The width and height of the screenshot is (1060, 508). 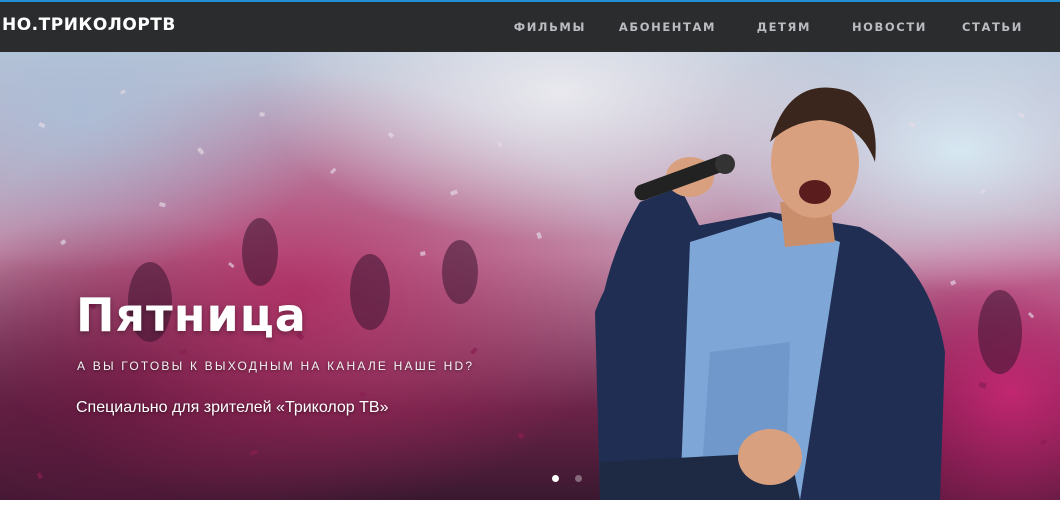 What do you see at coordinates (232, 407) in the screenshot?
I see `hero-text: Специально для зрителей «Триколор ТВ»` at bounding box center [232, 407].